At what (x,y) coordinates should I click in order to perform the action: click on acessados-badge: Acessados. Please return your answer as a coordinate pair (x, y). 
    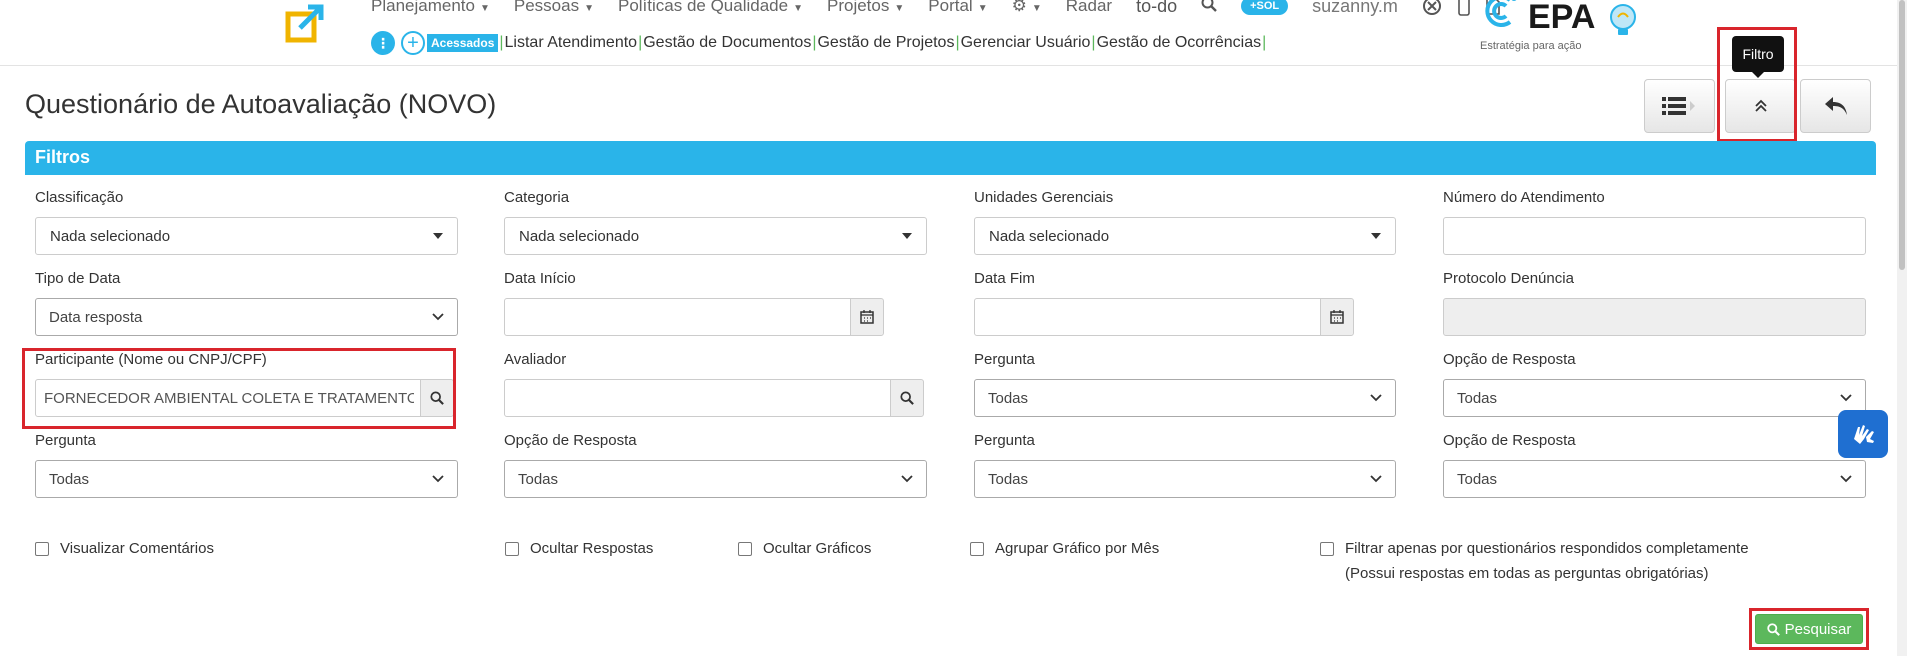
    Looking at the image, I should click on (463, 43).